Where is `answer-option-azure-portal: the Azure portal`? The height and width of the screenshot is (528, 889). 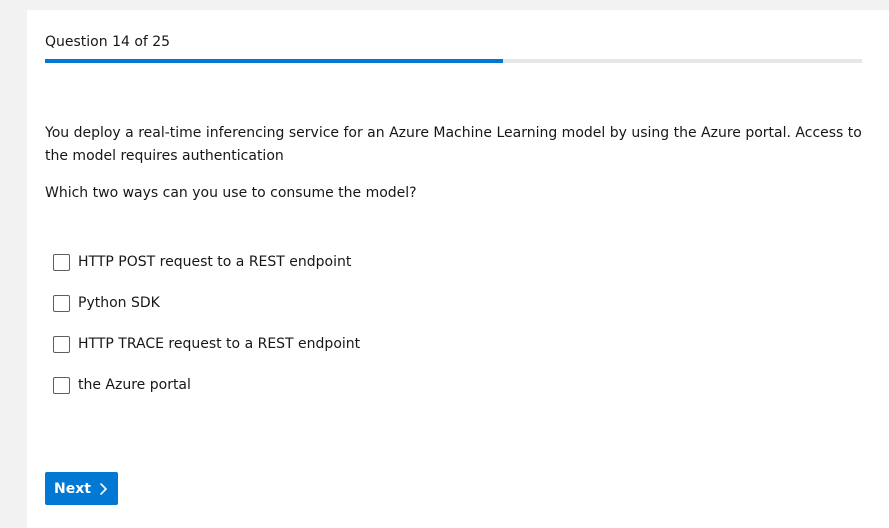
answer-option-azure-portal: the Azure portal is located at coordinates (206, 385).